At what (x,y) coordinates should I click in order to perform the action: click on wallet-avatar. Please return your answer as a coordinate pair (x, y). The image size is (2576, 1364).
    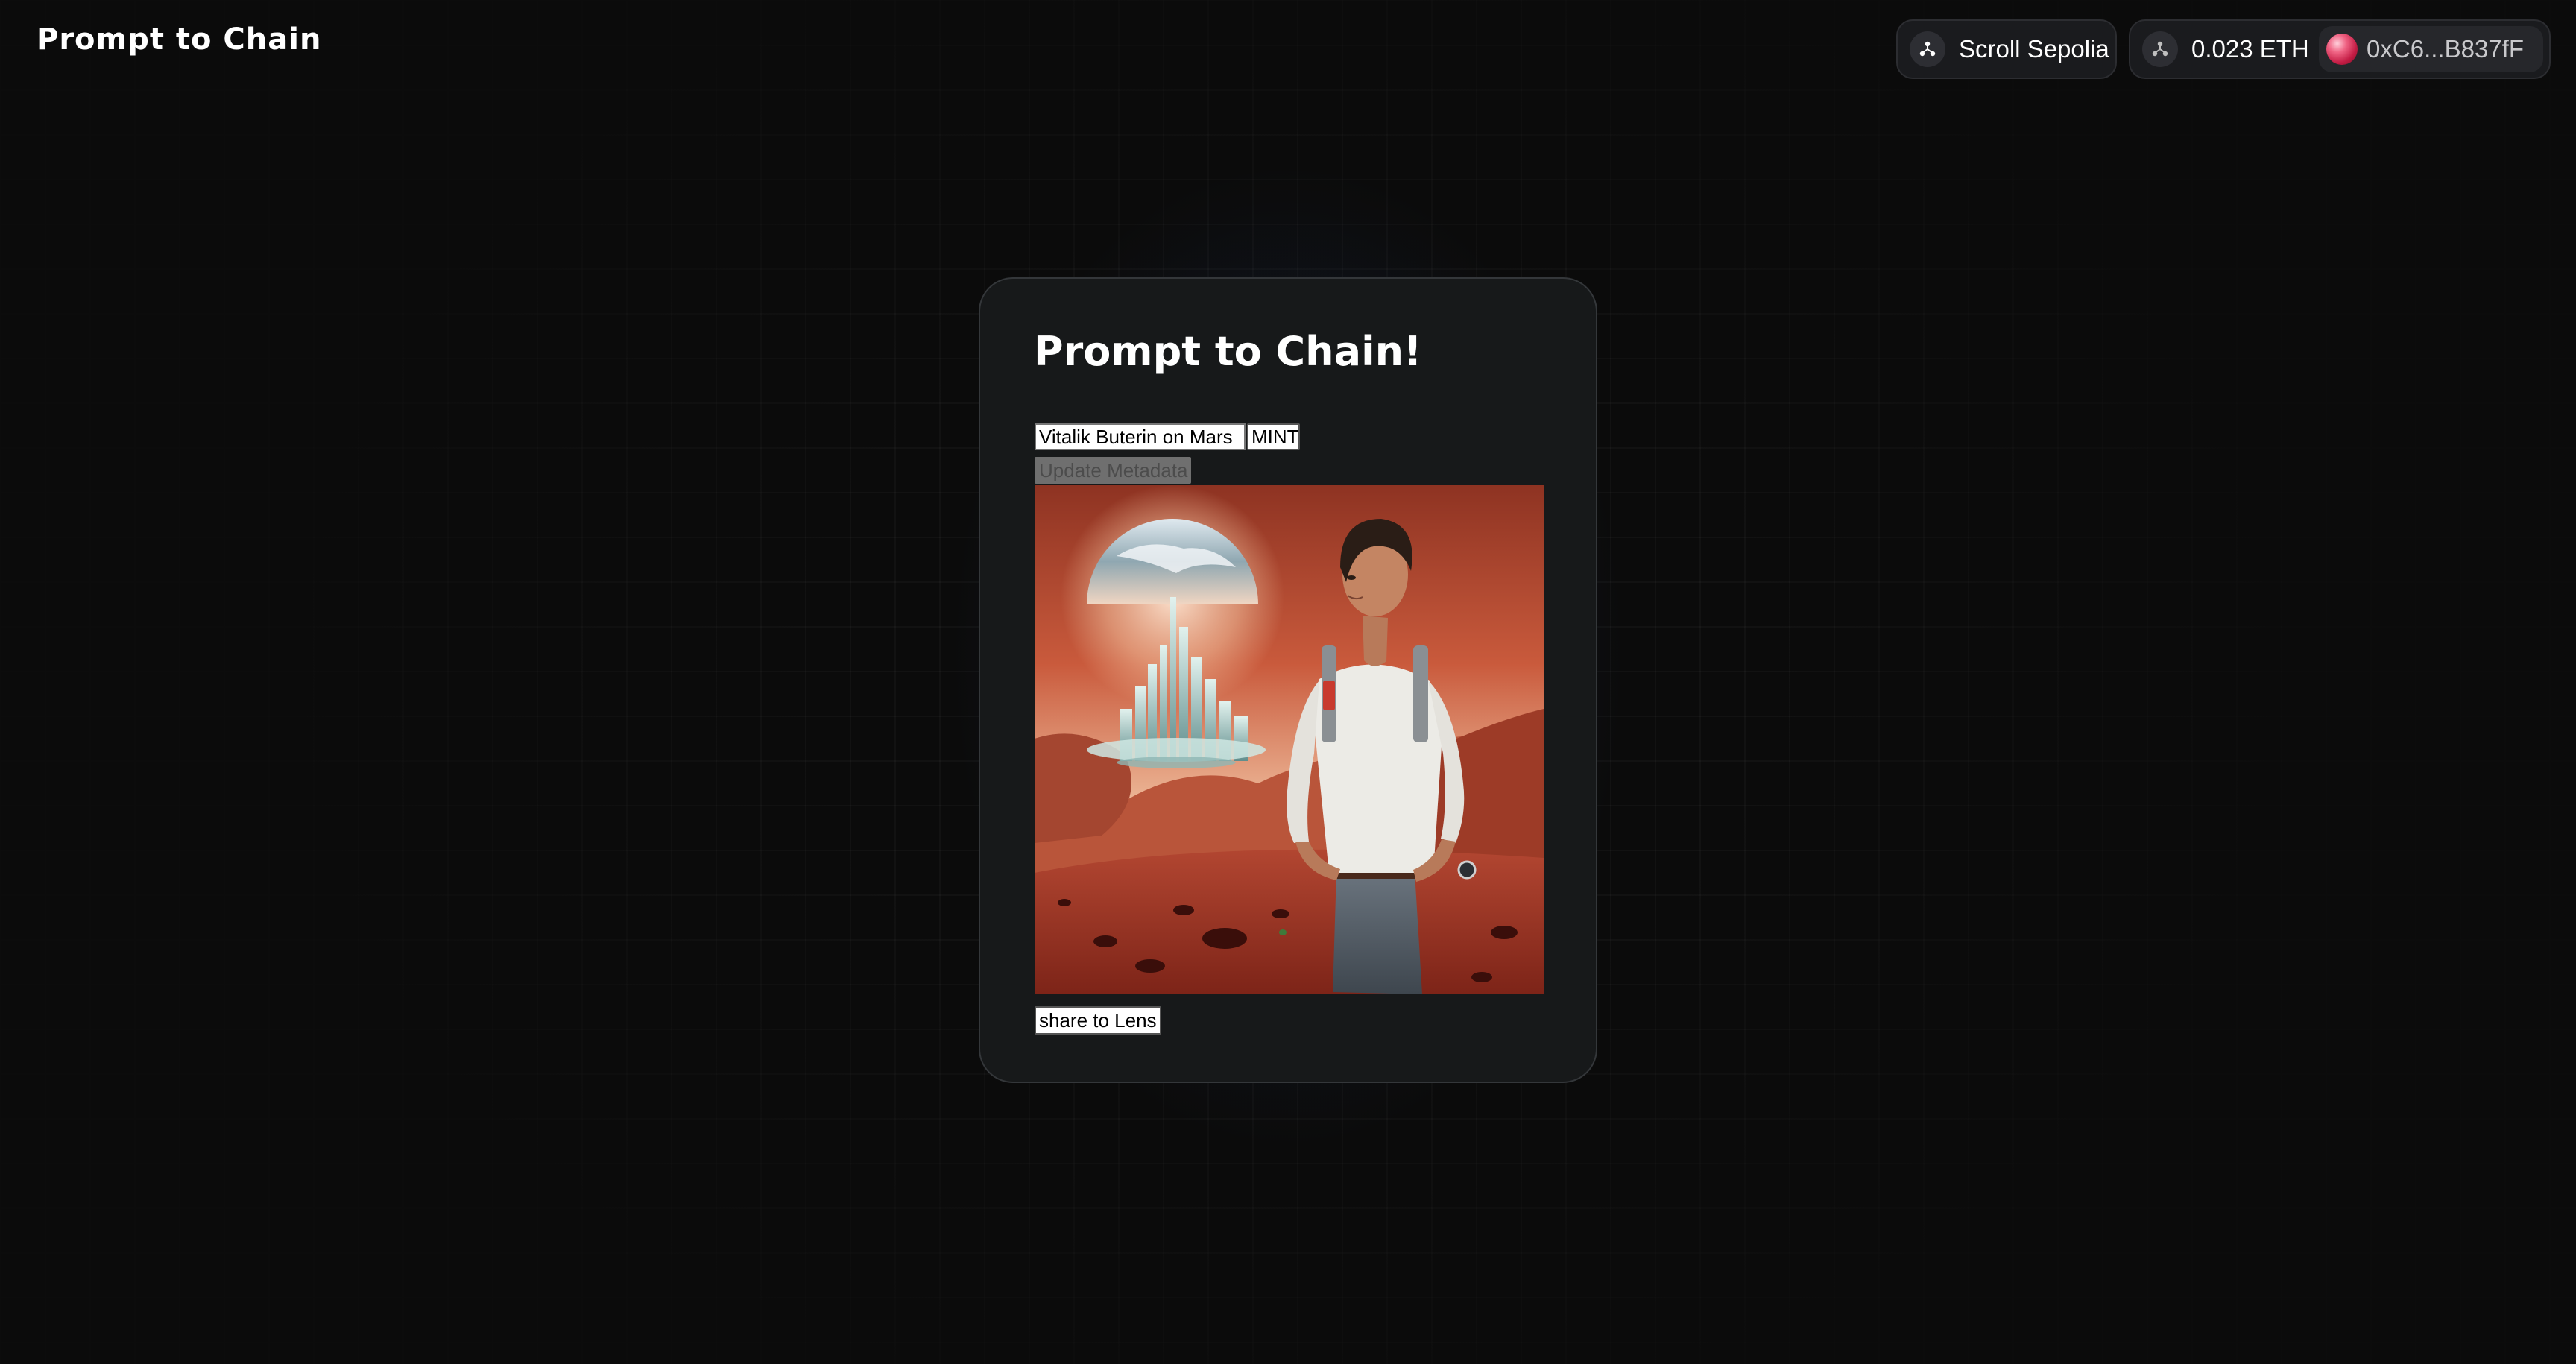
    Looking at the image, I should click on (2342, 49).